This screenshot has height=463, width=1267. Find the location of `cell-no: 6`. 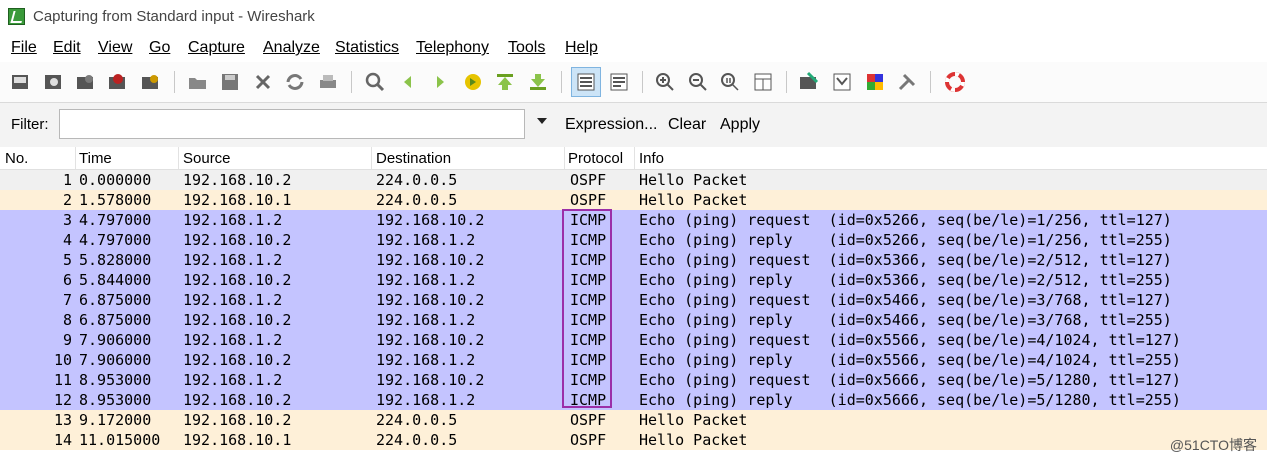

cell-no: 6 is located at coordinates (67, 280).